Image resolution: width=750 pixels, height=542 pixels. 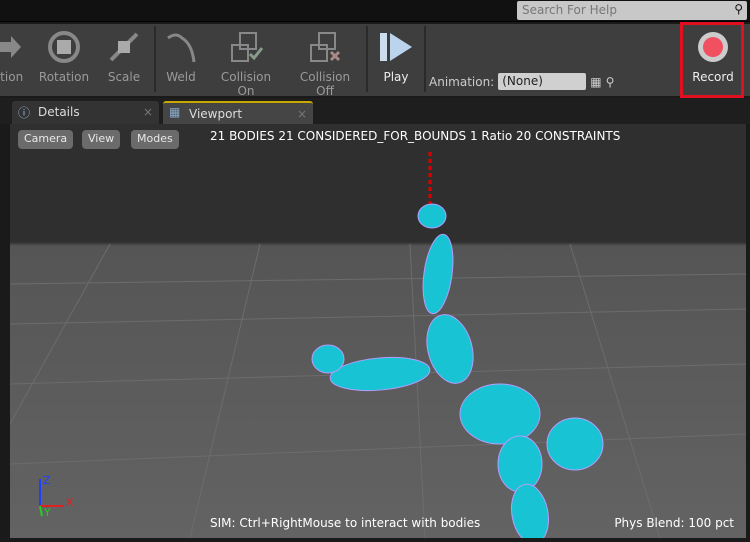 I want to click on collision-on-button: Collision On, so click(x=246, y=61).